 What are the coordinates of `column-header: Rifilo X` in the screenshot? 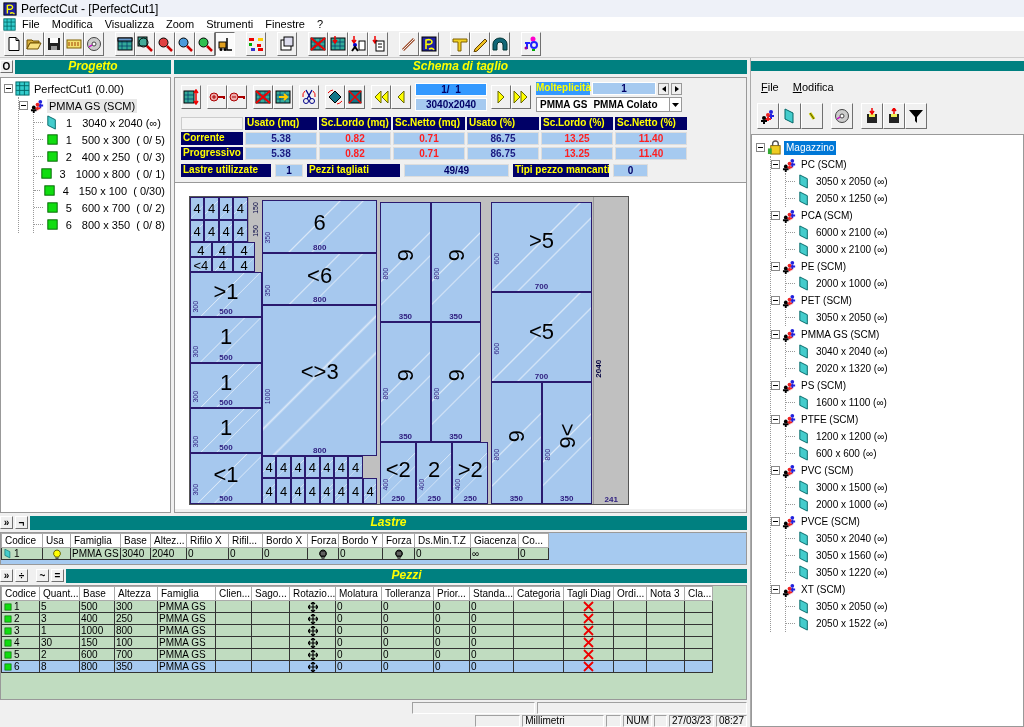 It's located at (207, 540).